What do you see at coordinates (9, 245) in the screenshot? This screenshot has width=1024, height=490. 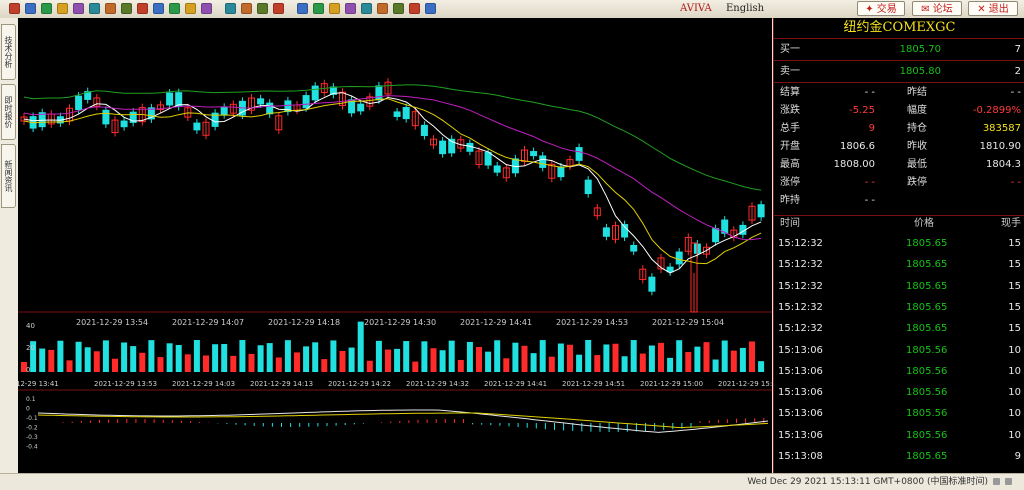 I see `side-tab-bar: 技术分析 即时报价 新闻资讯` at bounding box center [9, 245].